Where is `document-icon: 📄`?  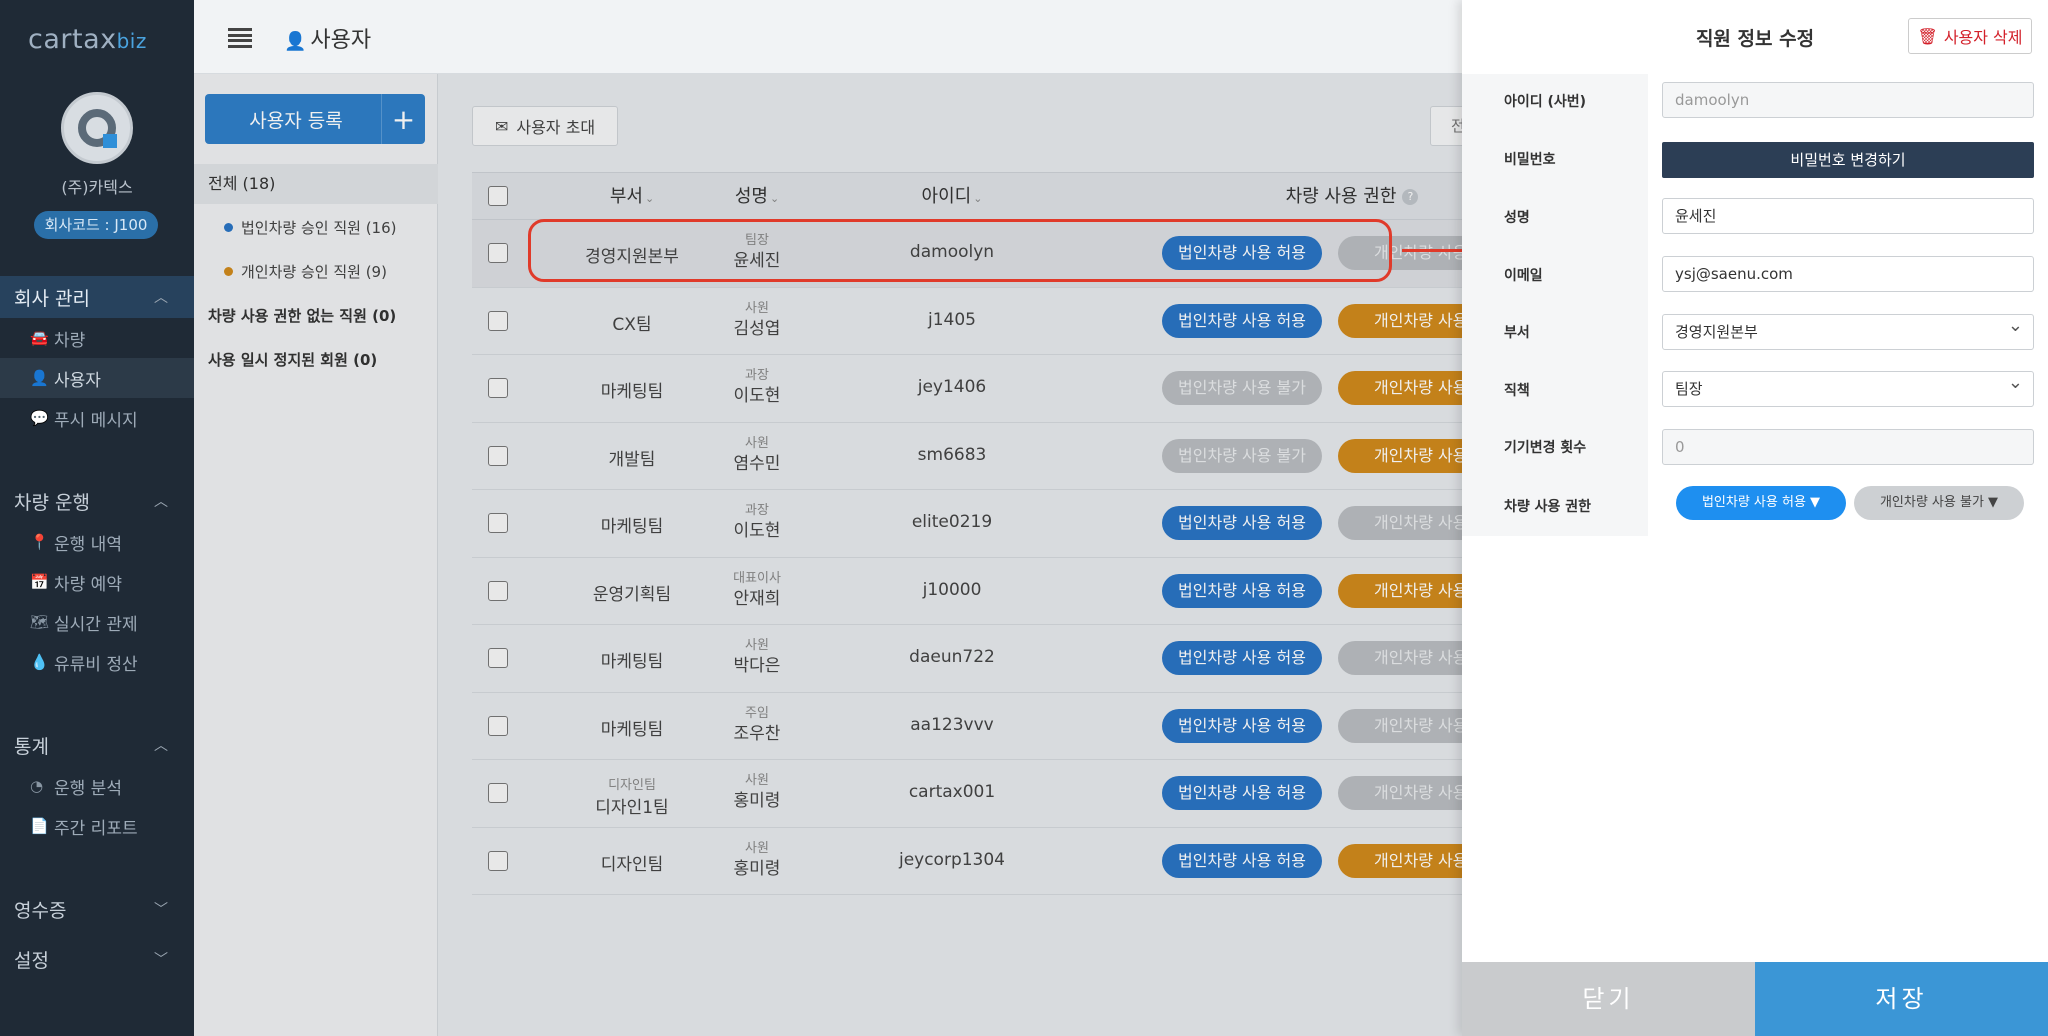
document-icon: 📄 is located at coordinates (39, 826).